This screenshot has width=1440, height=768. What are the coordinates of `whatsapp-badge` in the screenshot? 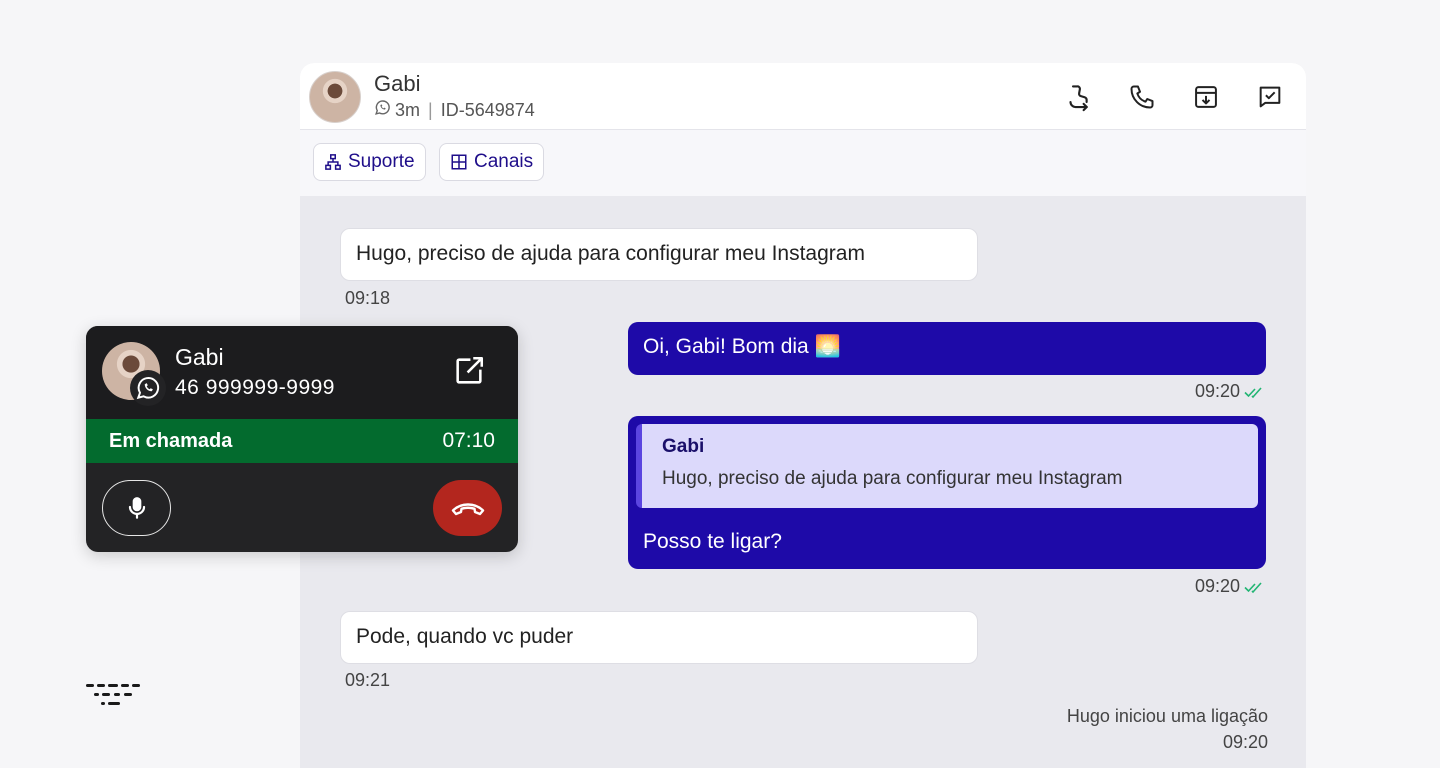 It's located at (148, 388).